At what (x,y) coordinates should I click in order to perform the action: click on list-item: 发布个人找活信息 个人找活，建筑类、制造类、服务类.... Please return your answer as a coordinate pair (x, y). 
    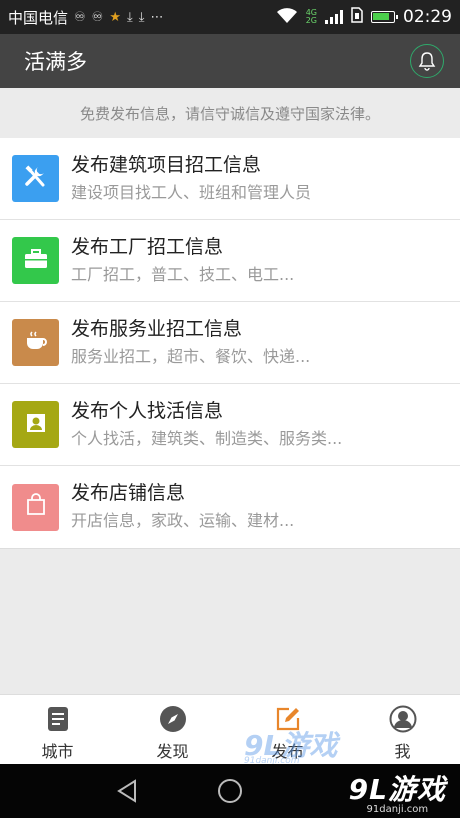
    Looking at the image, I should click on (230, 425).